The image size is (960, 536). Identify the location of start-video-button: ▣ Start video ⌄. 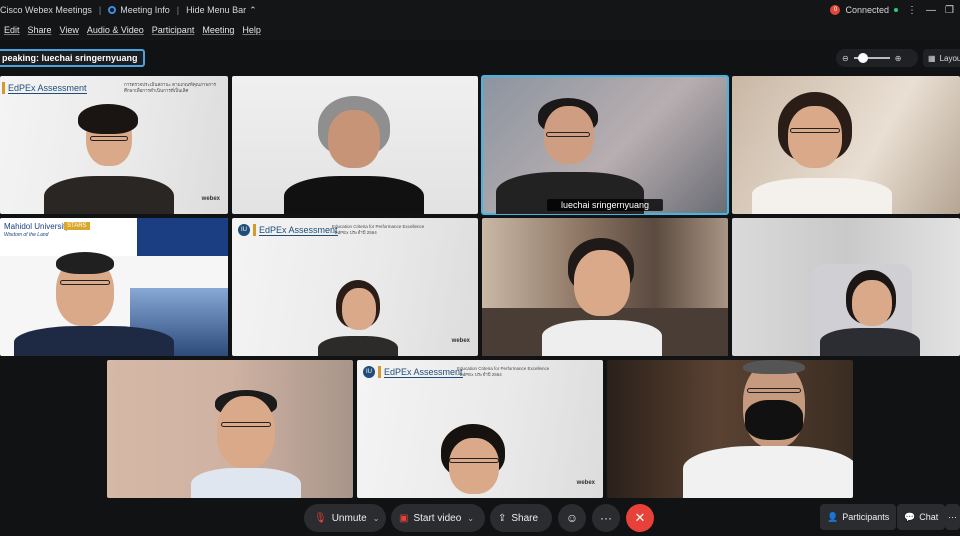
(438, 518).